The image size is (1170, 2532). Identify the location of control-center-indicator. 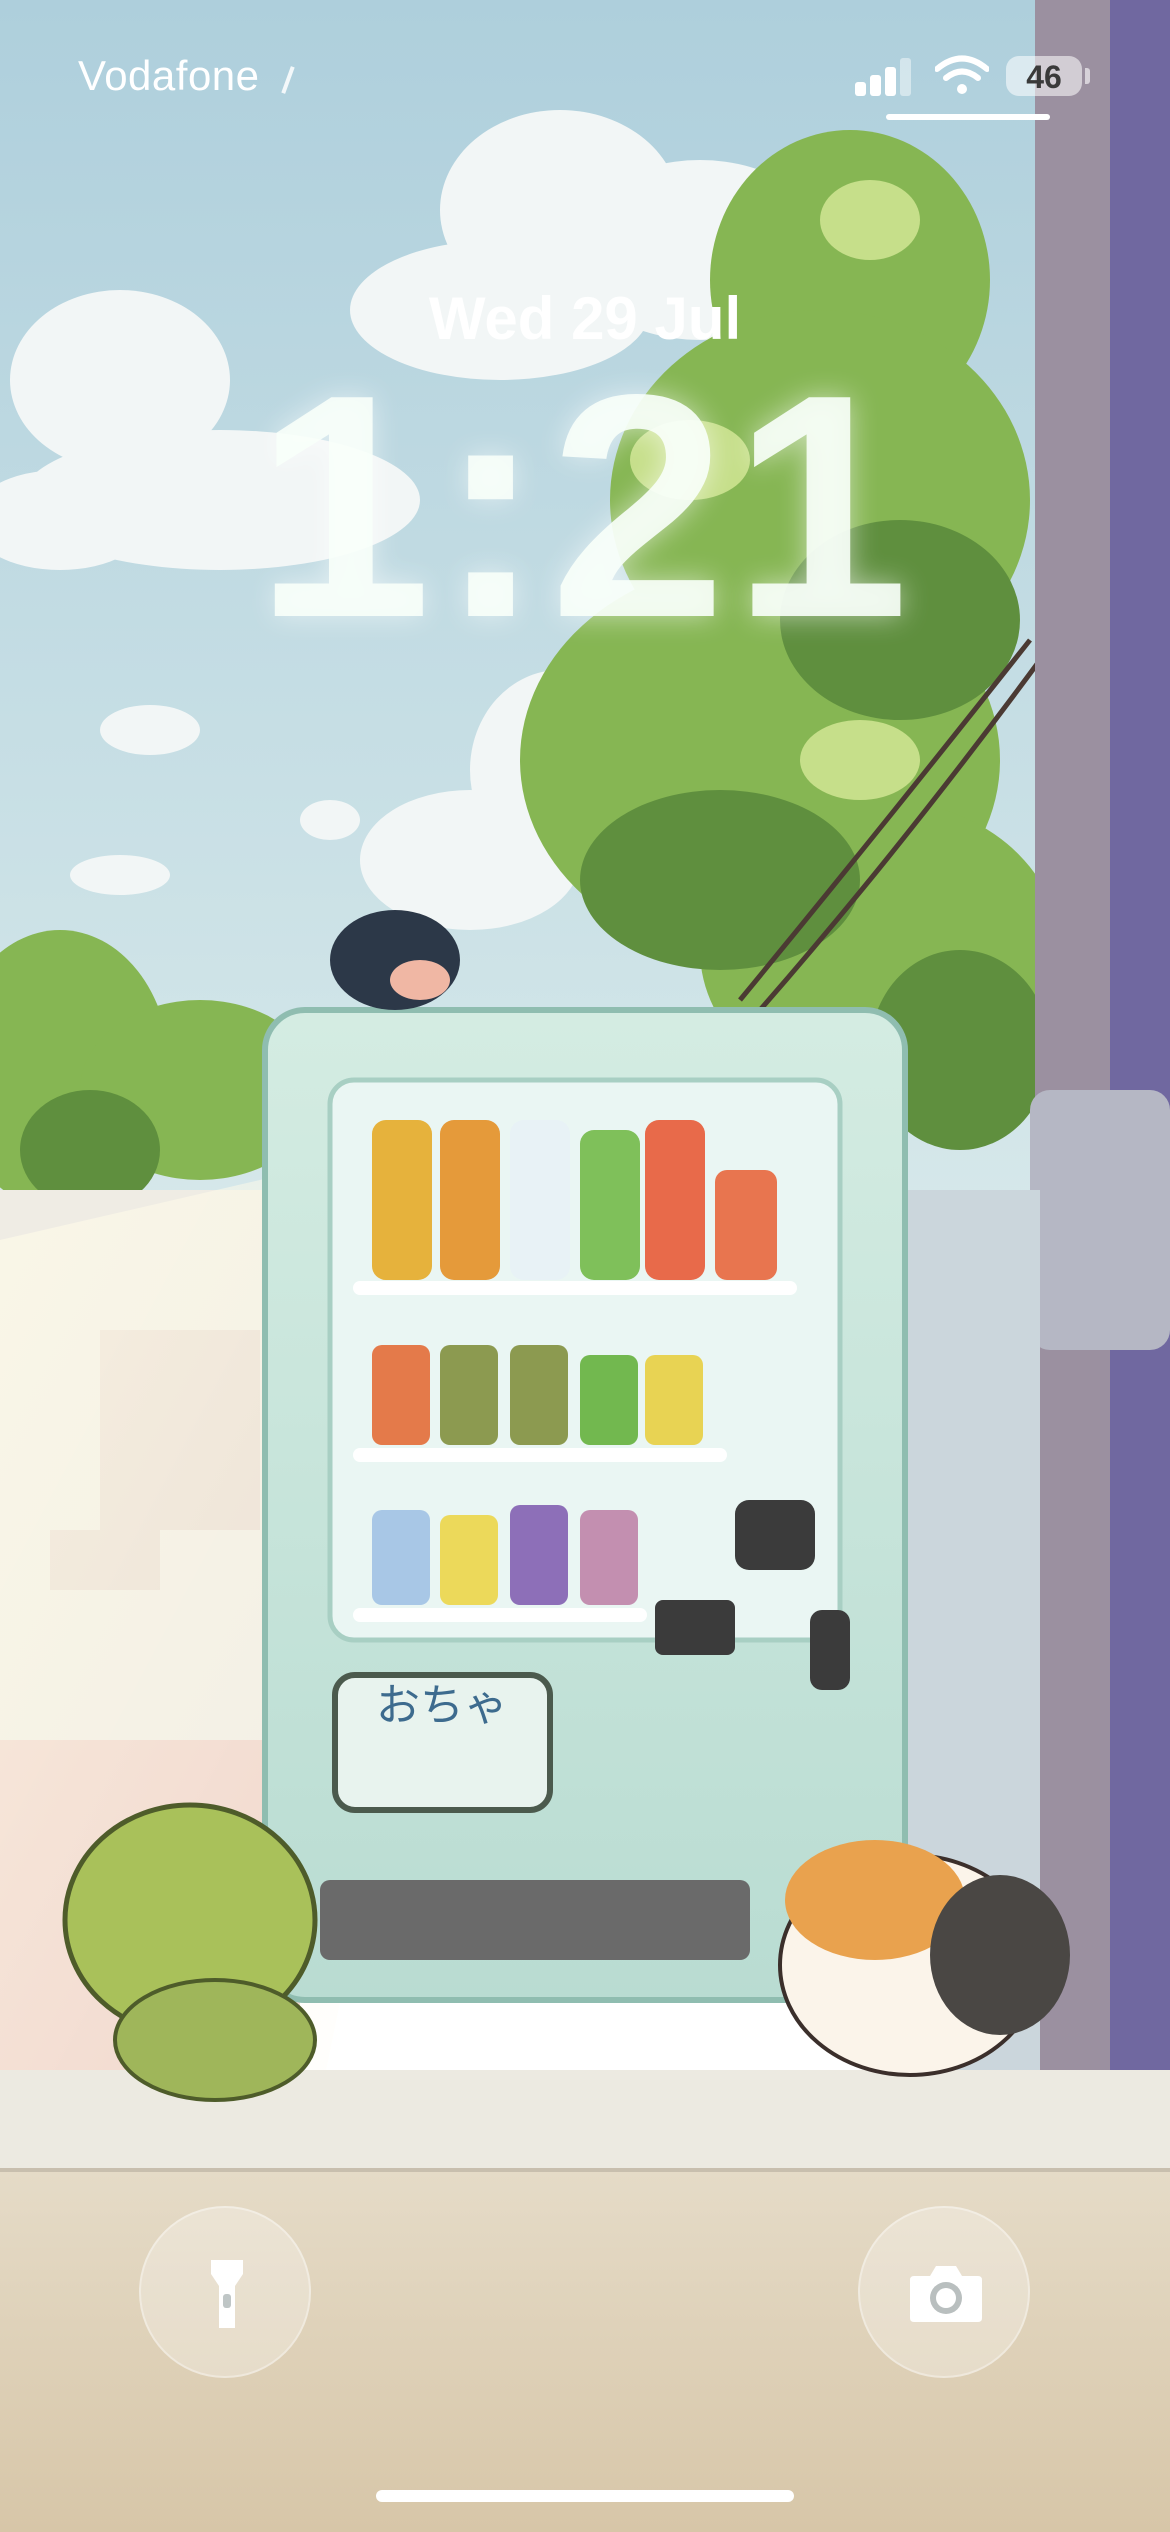
(968, 117).